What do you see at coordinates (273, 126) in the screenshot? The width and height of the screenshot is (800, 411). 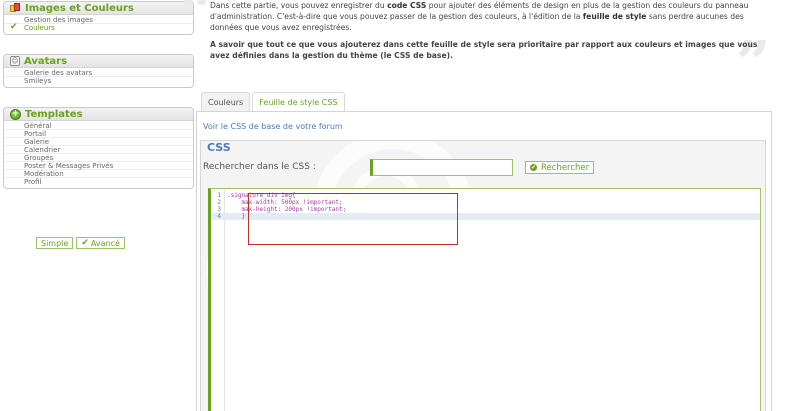 I see `view-base-css-link: Voir le CSS de base de votre forum` at bounding box center [273, 126].